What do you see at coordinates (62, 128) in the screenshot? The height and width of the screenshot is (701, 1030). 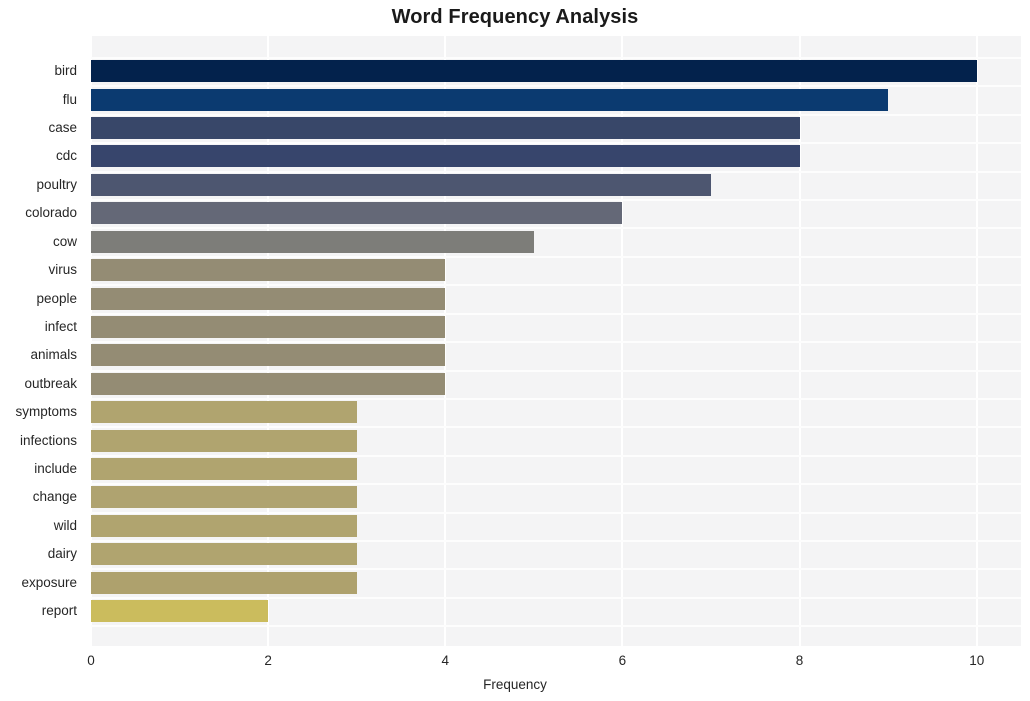 I see `y-tick-label-case: case` at bounding box center [62, 128].